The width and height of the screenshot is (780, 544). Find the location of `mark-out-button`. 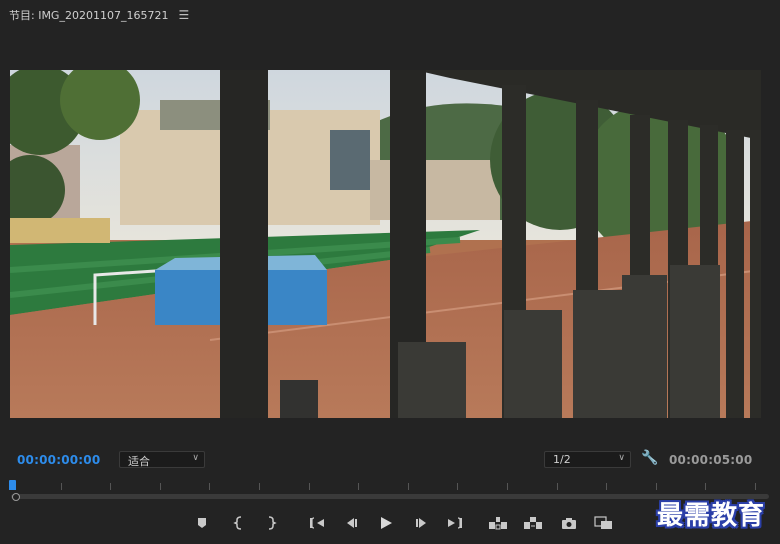

mark-out-button is located at coordinates (271, 523).